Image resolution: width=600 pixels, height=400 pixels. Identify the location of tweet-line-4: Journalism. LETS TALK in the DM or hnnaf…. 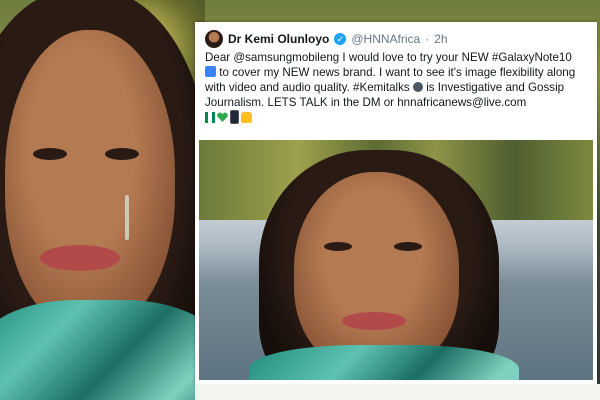
(366, 102).